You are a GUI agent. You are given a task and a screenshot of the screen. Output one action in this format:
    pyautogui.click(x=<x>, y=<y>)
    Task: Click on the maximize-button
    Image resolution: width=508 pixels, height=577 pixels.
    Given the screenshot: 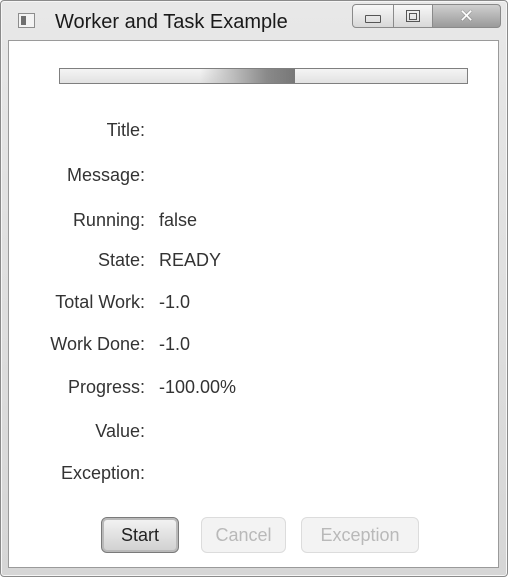 What is the action you would take?
    pyautogui.click(x=413, y=16)
    